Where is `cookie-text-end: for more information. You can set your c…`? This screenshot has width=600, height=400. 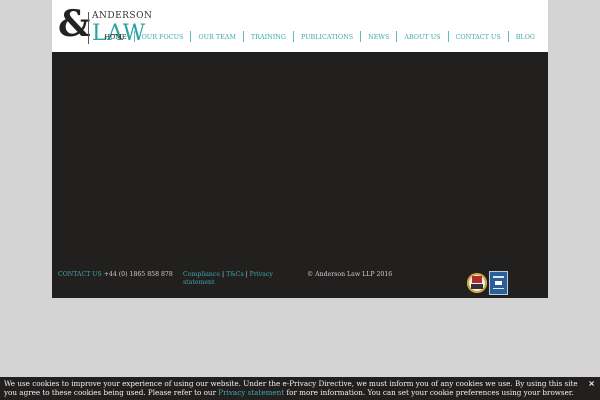
cookie-text-end: for more information. You can set your c… is located at coordinates (429, 393).